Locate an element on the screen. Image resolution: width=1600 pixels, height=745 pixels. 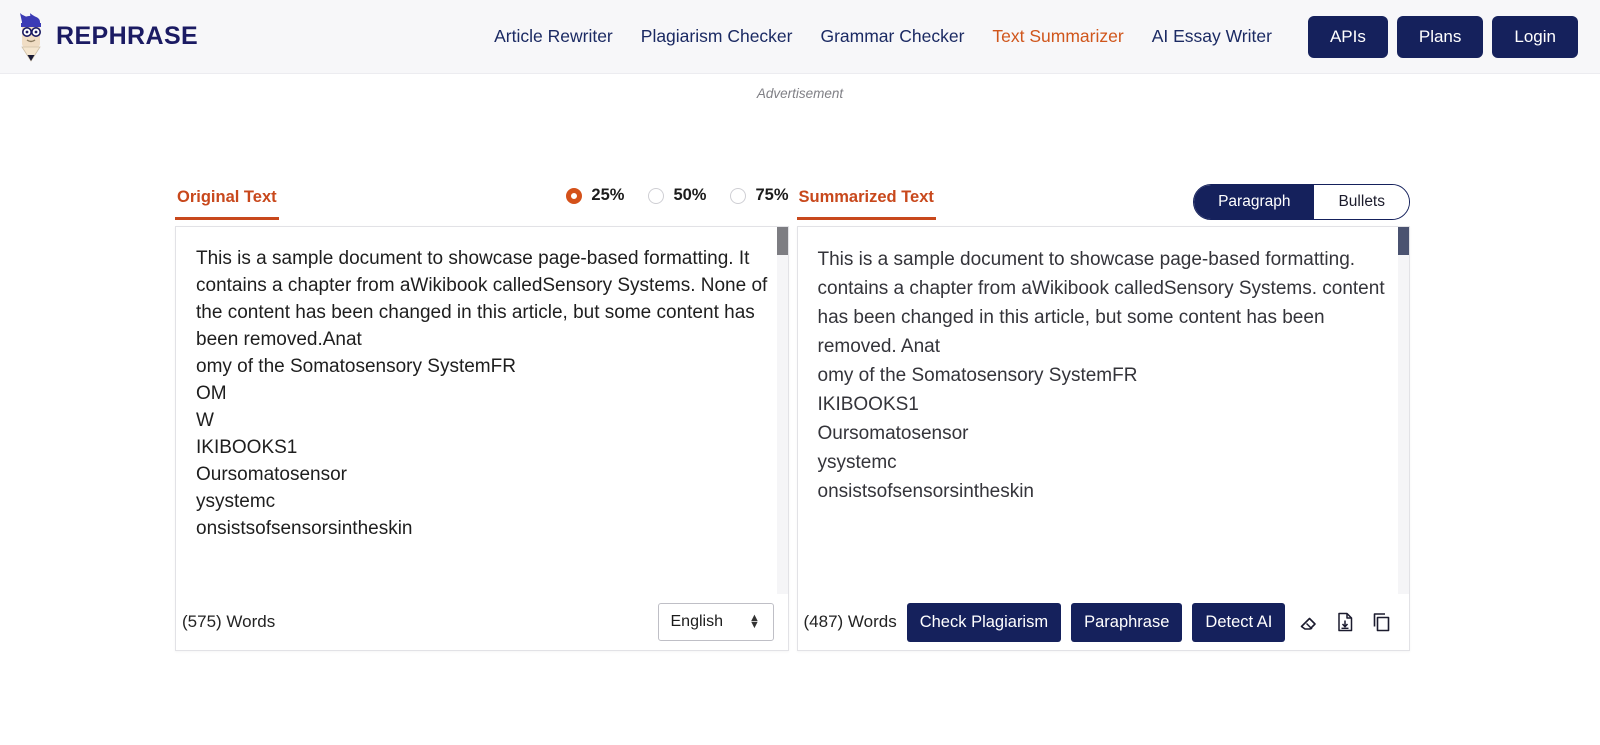
language-select: English ▲ ▼ is located at coordinates (715, 622).